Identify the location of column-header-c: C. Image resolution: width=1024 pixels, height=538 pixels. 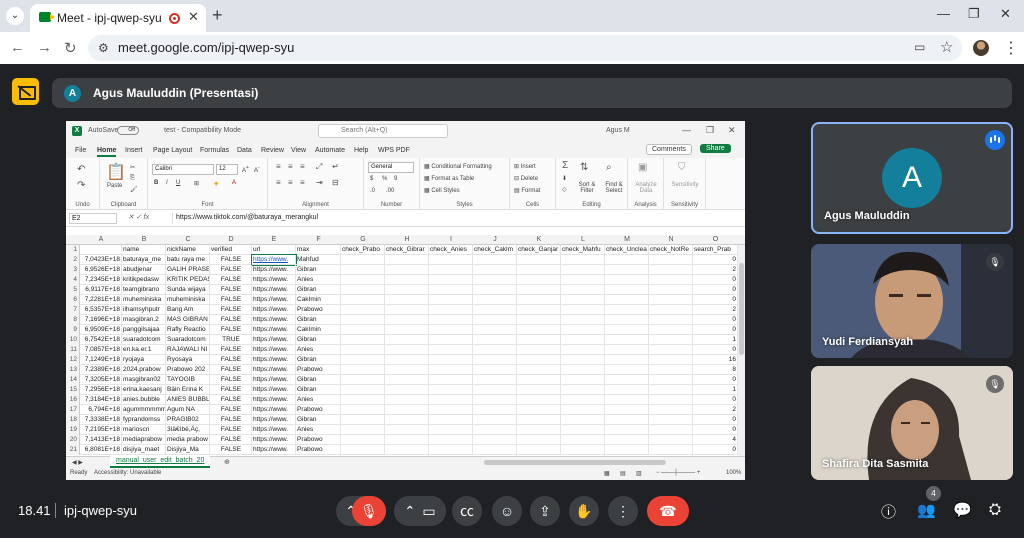
(188, 239).